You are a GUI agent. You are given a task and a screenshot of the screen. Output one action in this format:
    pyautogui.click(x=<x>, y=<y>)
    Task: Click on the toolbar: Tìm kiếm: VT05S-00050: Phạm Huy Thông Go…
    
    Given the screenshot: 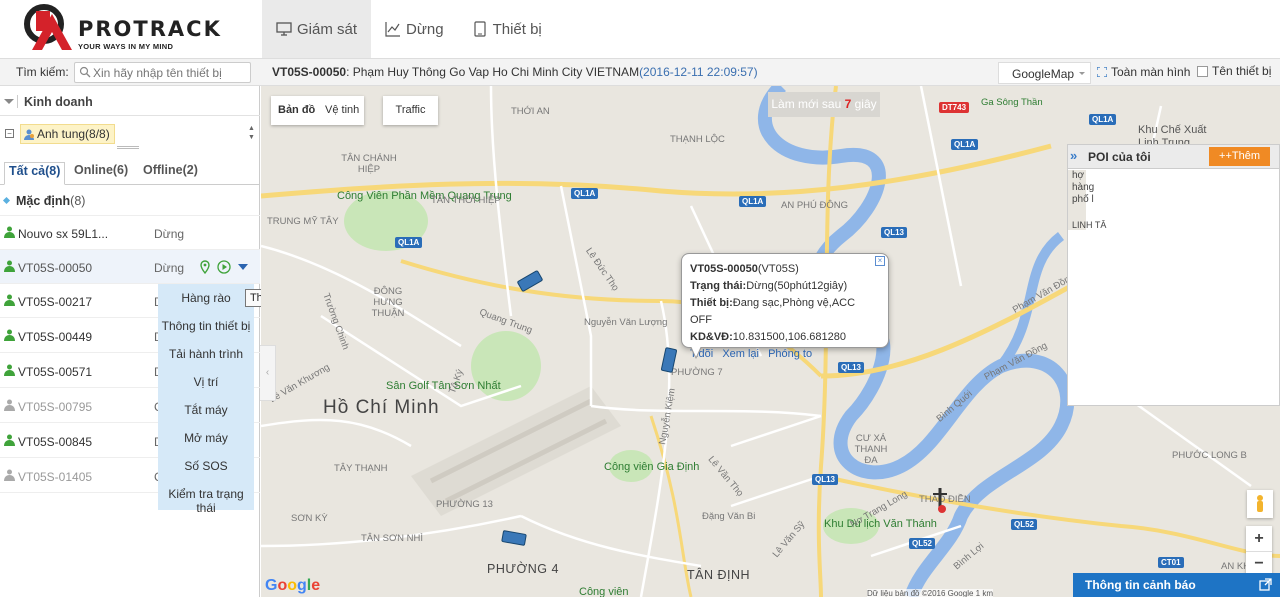 What is the action you would take?
    pyautogui.click(x=640, y=72)
    